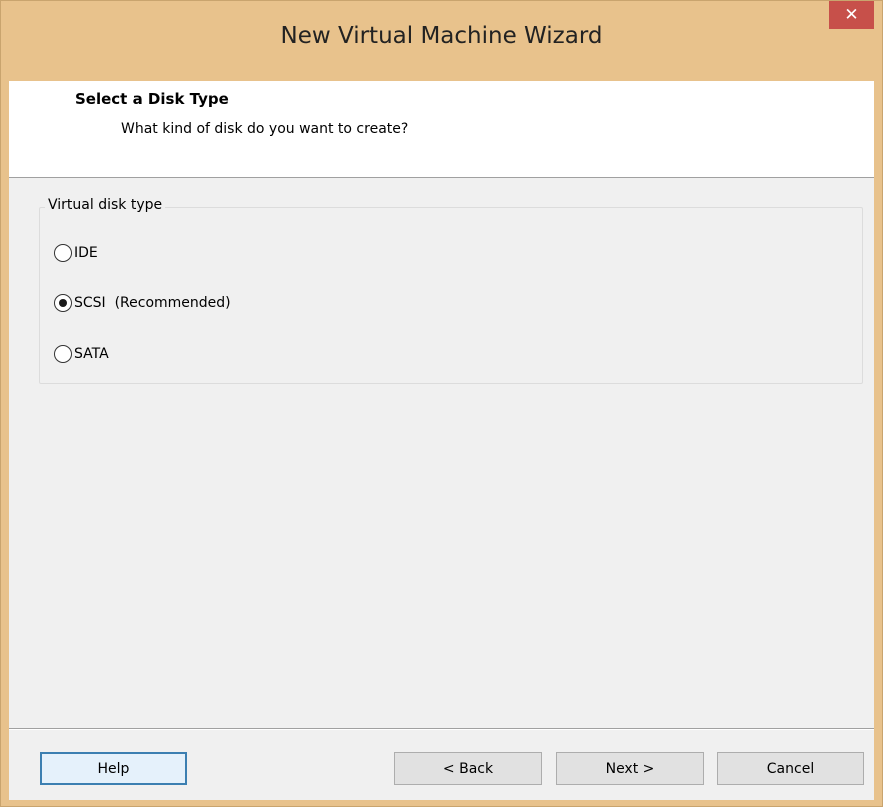 Image resolution: width=883 pixels, height=807 pixels. What do you see at coordinates (468, 768) in the screenshot?
I see `back-button: < Back` at bounding box center [468, 768].